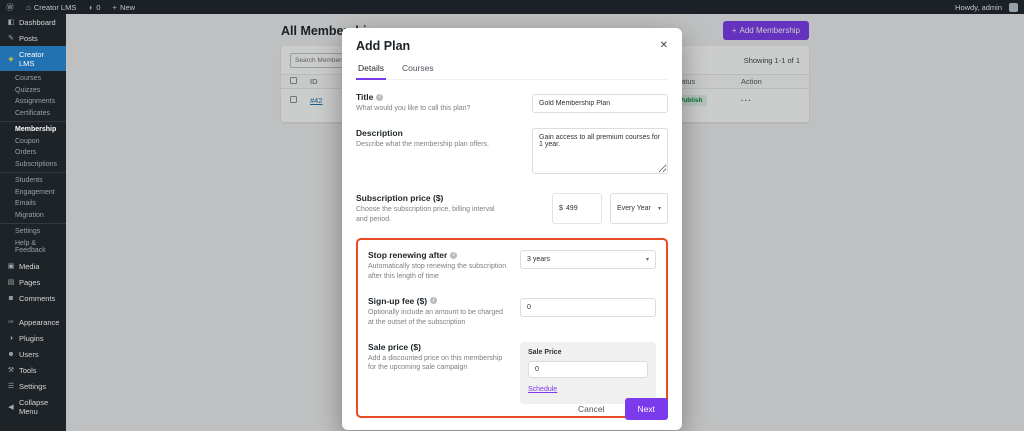 This screenshot has width=1024, height=431. What do you see at coordinates (365, 97) in the screenshot?
I see `title-label: Title` at bounding box center [365, 97].